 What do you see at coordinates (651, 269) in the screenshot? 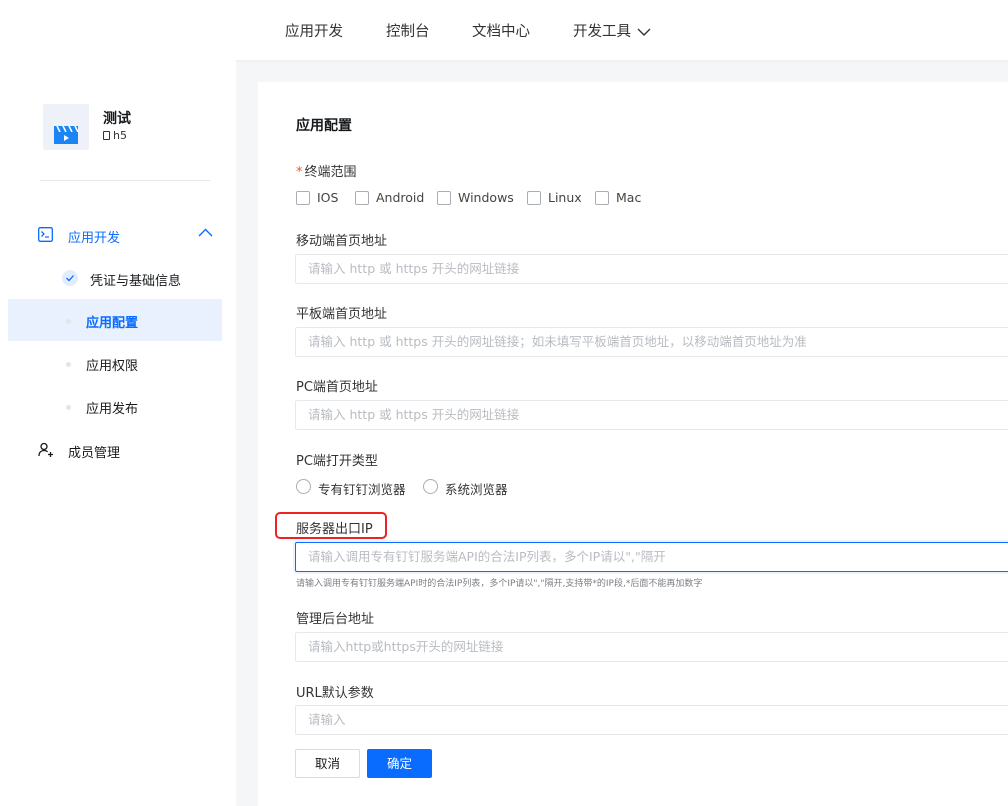
I see `mobile-url-input: 请输入 http 或 https 开头的网址链接` at bounding box center [651, 269].